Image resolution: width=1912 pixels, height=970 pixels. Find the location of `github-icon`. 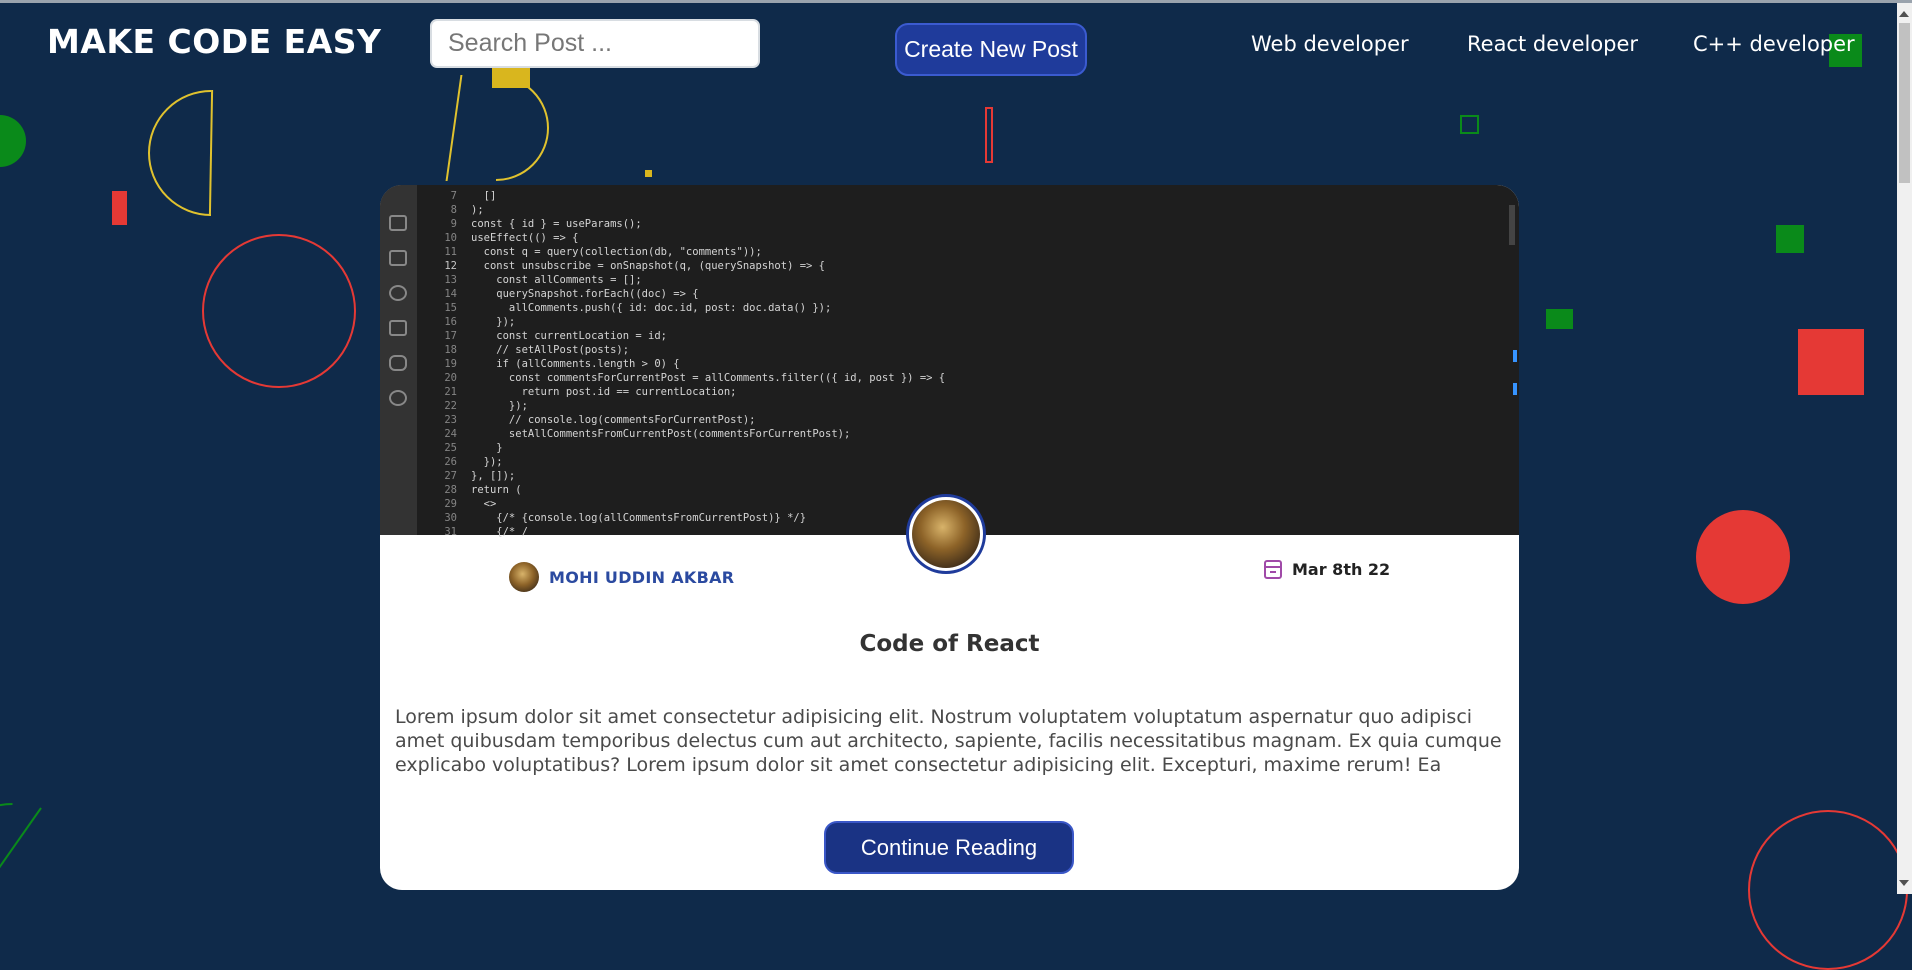

github-icon is located at coordinates (398, 293).